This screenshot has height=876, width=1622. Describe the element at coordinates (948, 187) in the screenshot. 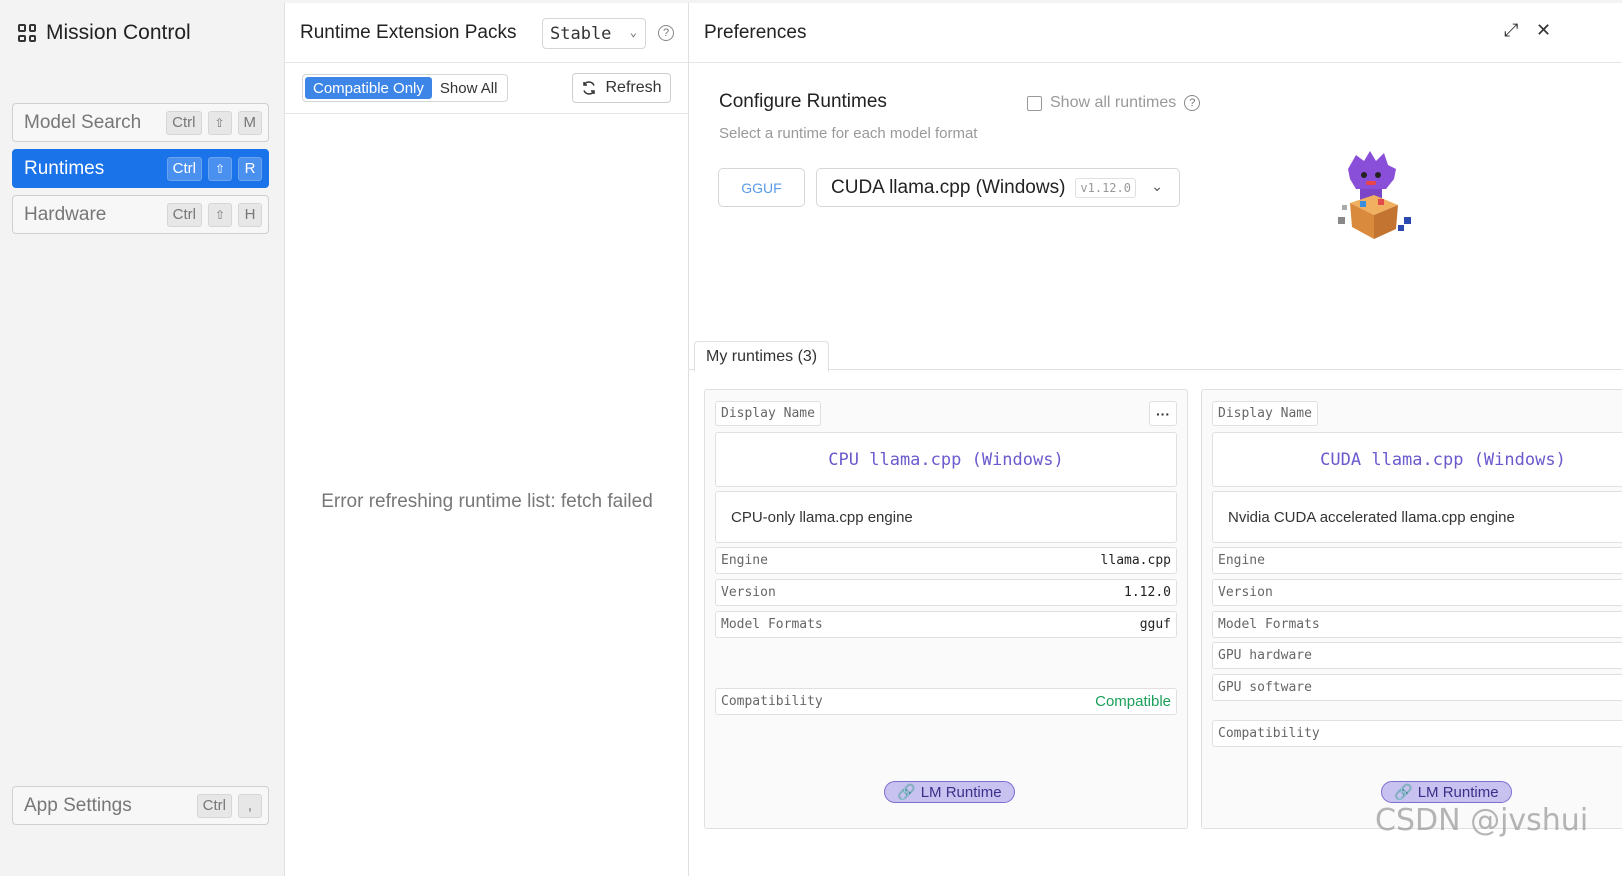

I see `runtime-select-value: CUDA llama.cpp (Windows)` at that location.